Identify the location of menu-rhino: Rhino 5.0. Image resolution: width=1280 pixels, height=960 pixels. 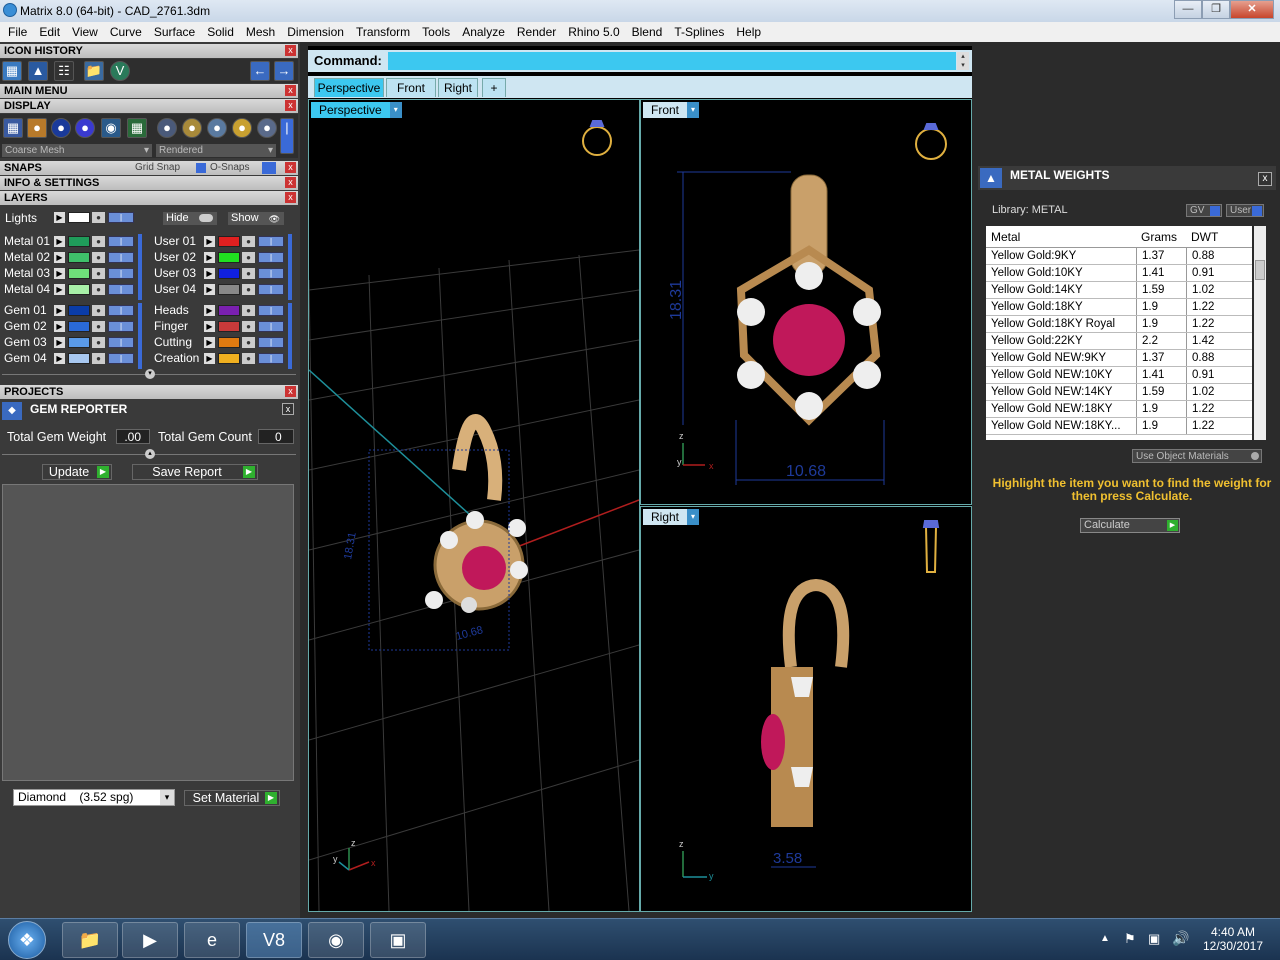
(593, 32).